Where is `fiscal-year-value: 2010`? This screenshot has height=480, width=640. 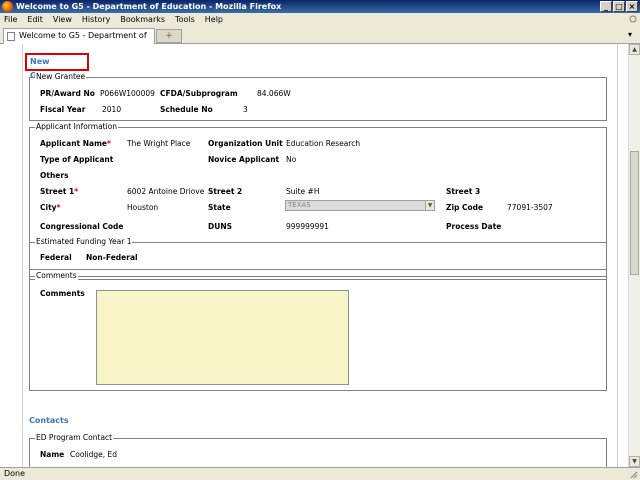
fiscal-year-value: 2010 is located at coordinates (112, 109).